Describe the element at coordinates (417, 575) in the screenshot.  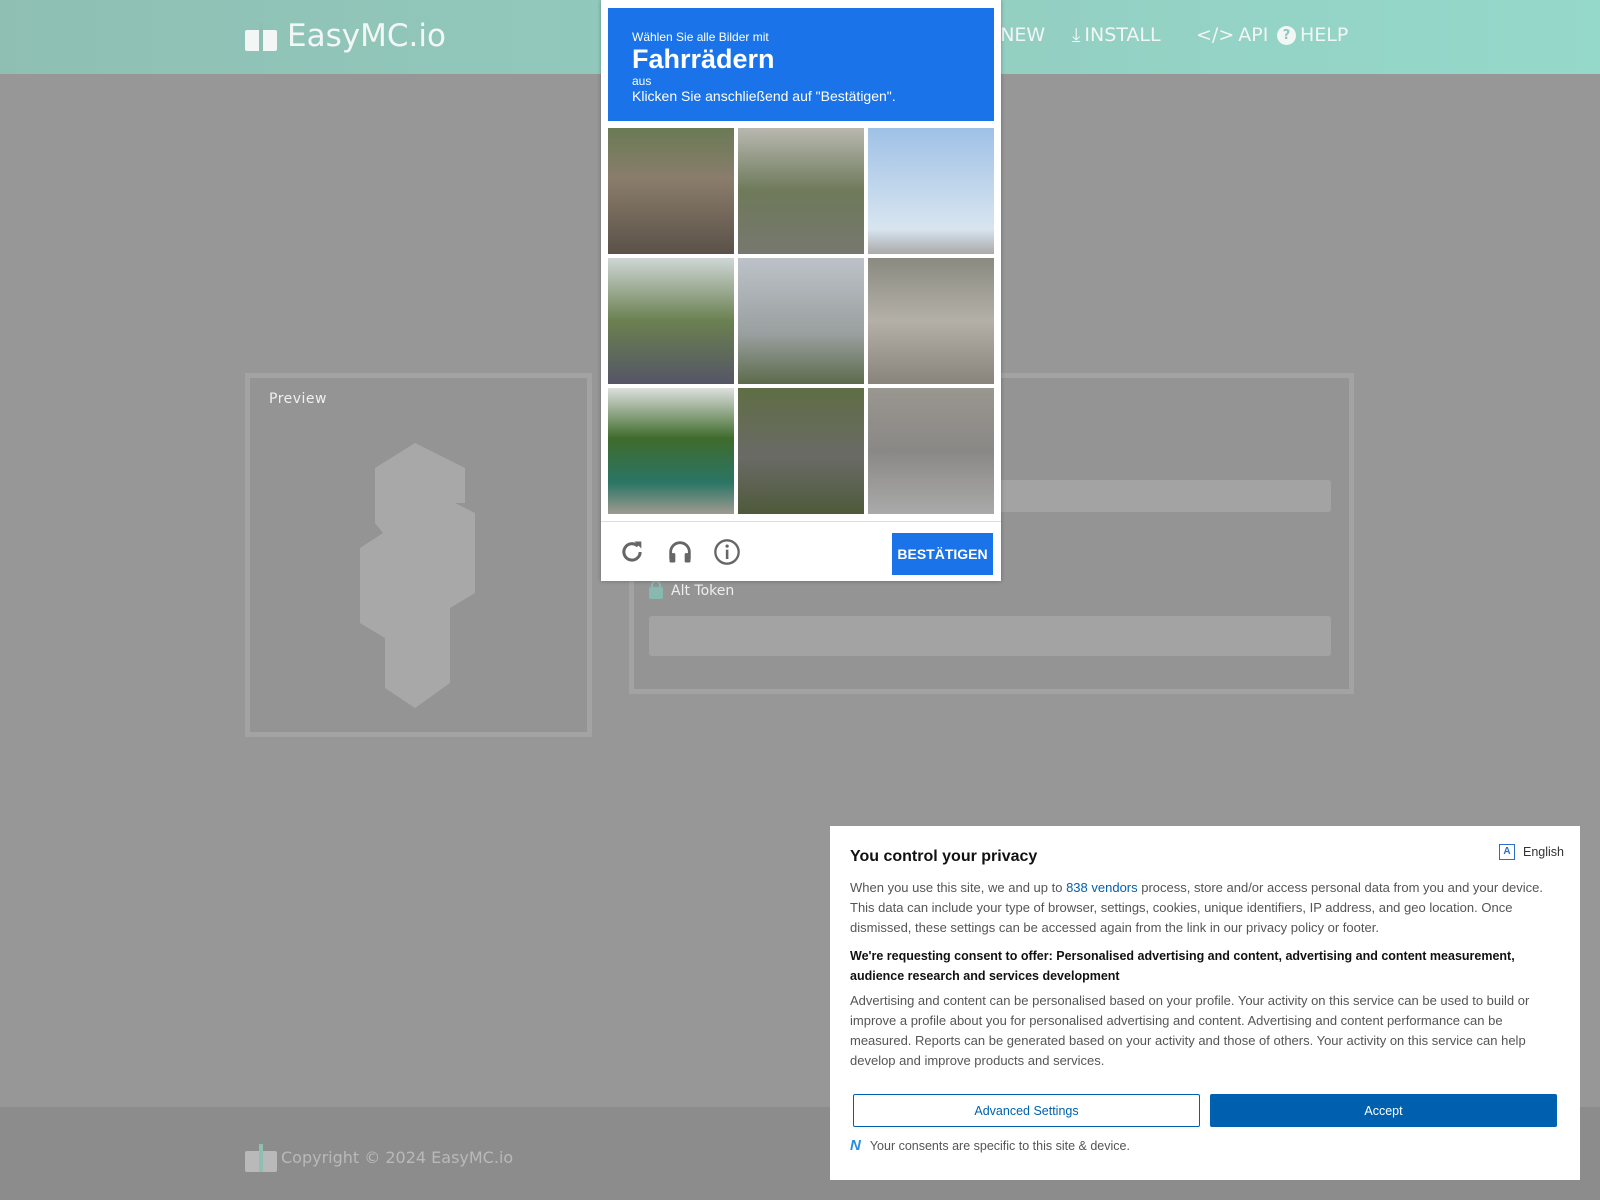
I see `skin-preview-placeholder` at that location.